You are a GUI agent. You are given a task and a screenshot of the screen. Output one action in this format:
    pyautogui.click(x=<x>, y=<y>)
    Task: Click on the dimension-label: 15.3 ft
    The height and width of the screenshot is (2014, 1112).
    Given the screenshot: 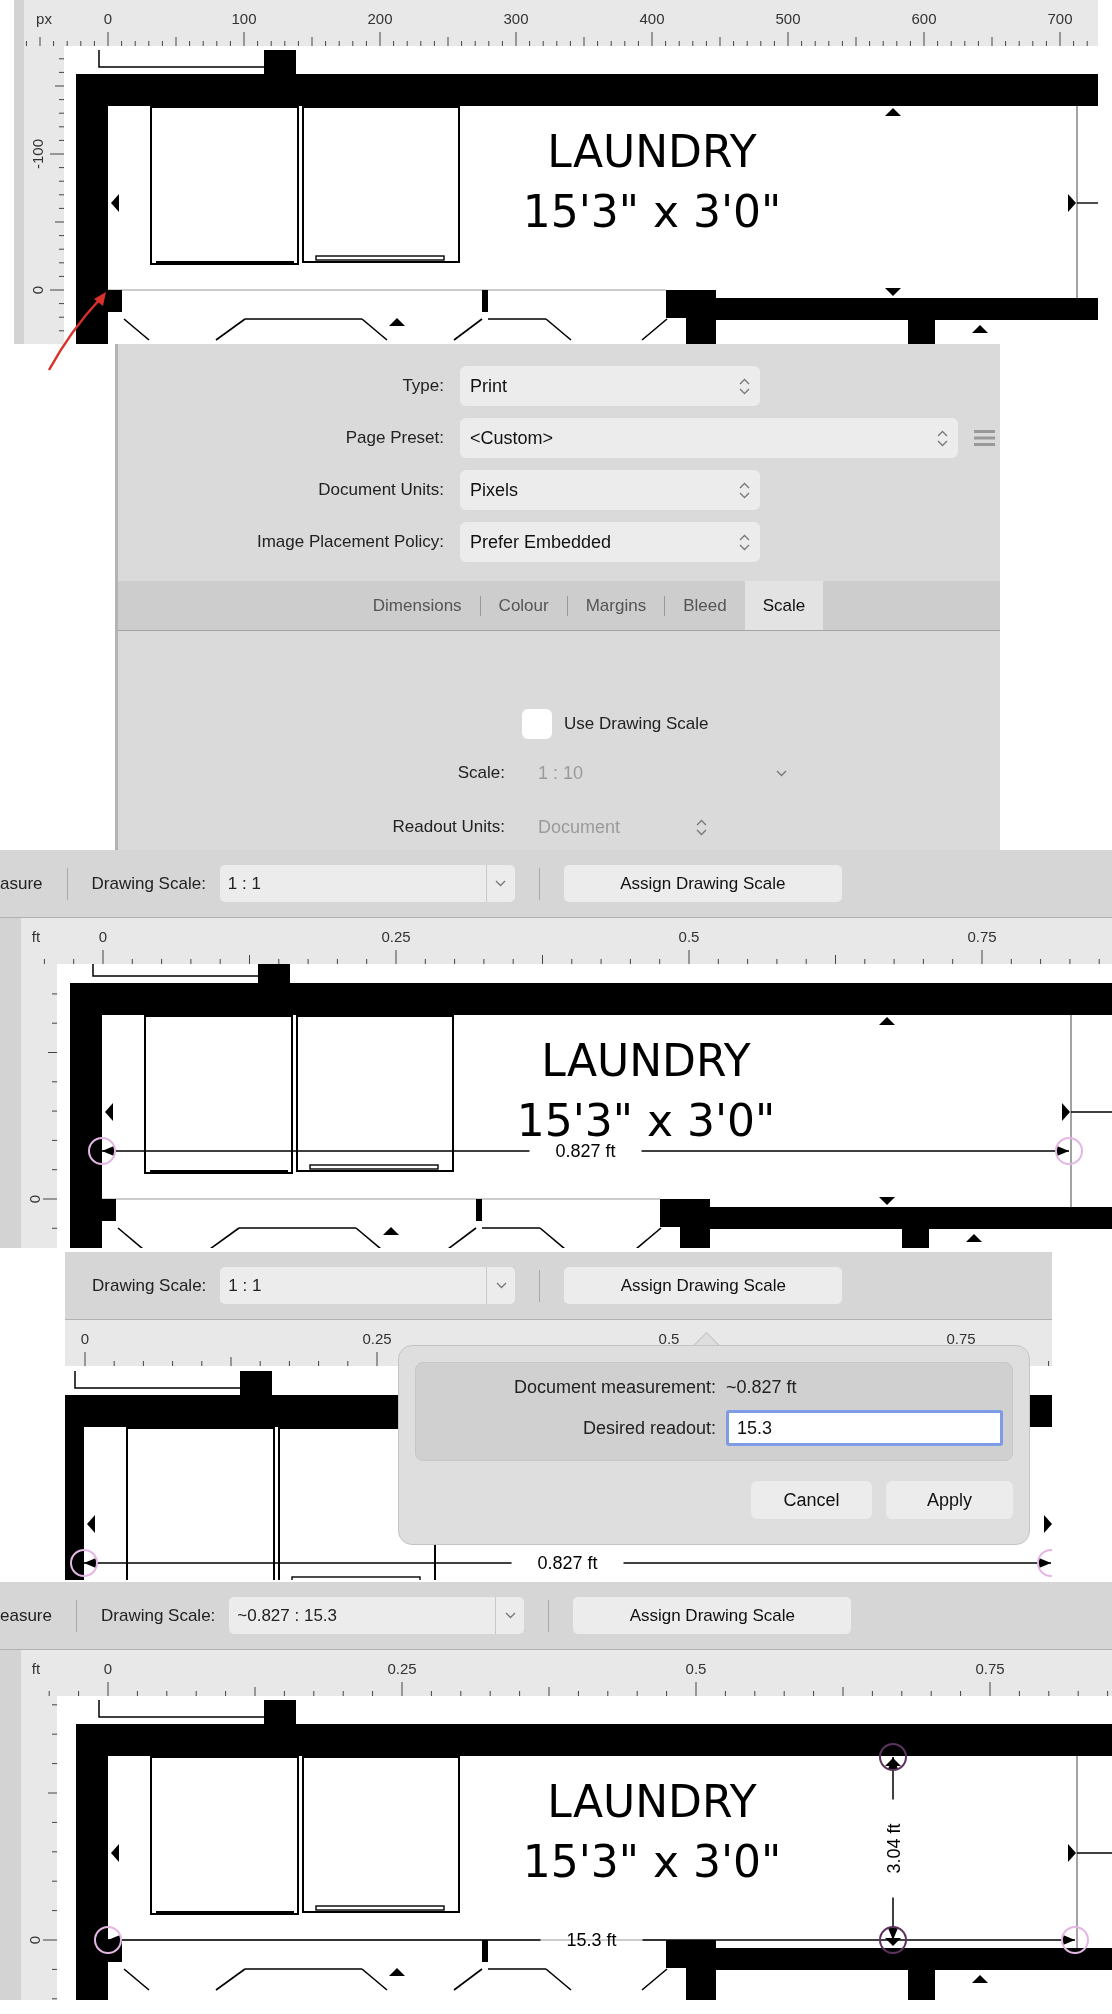 What is the action you would take?
    pyautogui.click(x=591, y=1940)
    